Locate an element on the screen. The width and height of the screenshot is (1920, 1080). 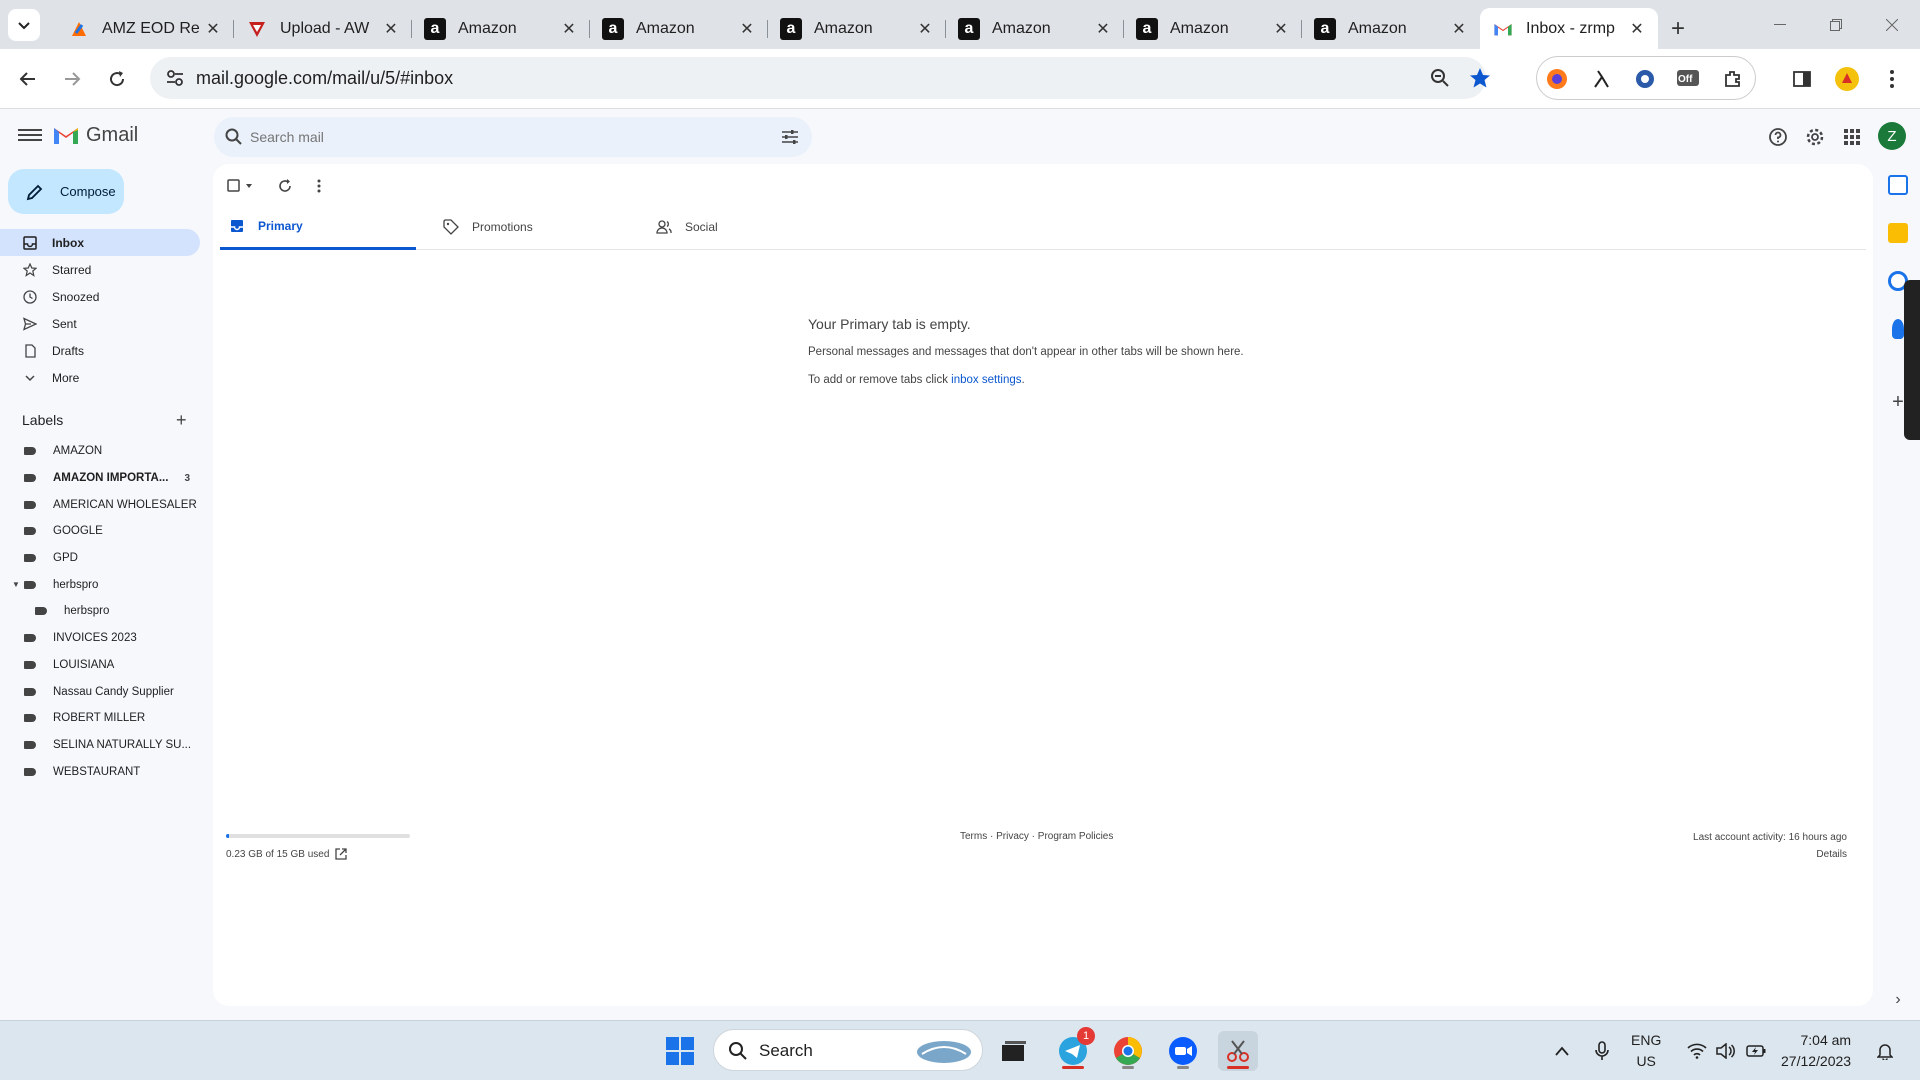
zoom-app is located at coordinates (1183, 1051).